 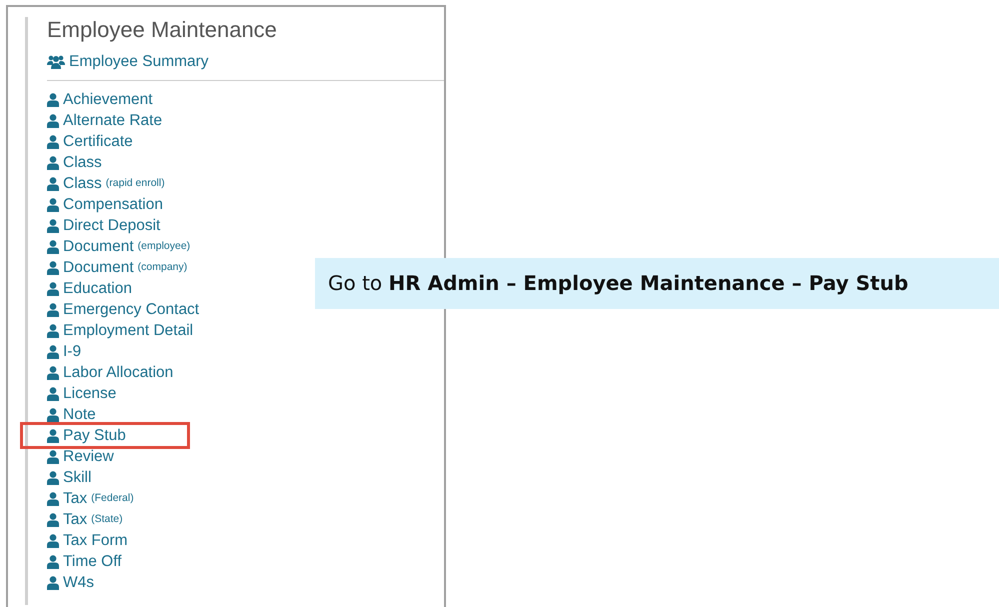 I want to click on menu-item: W4s, so click(x=70, y=582).